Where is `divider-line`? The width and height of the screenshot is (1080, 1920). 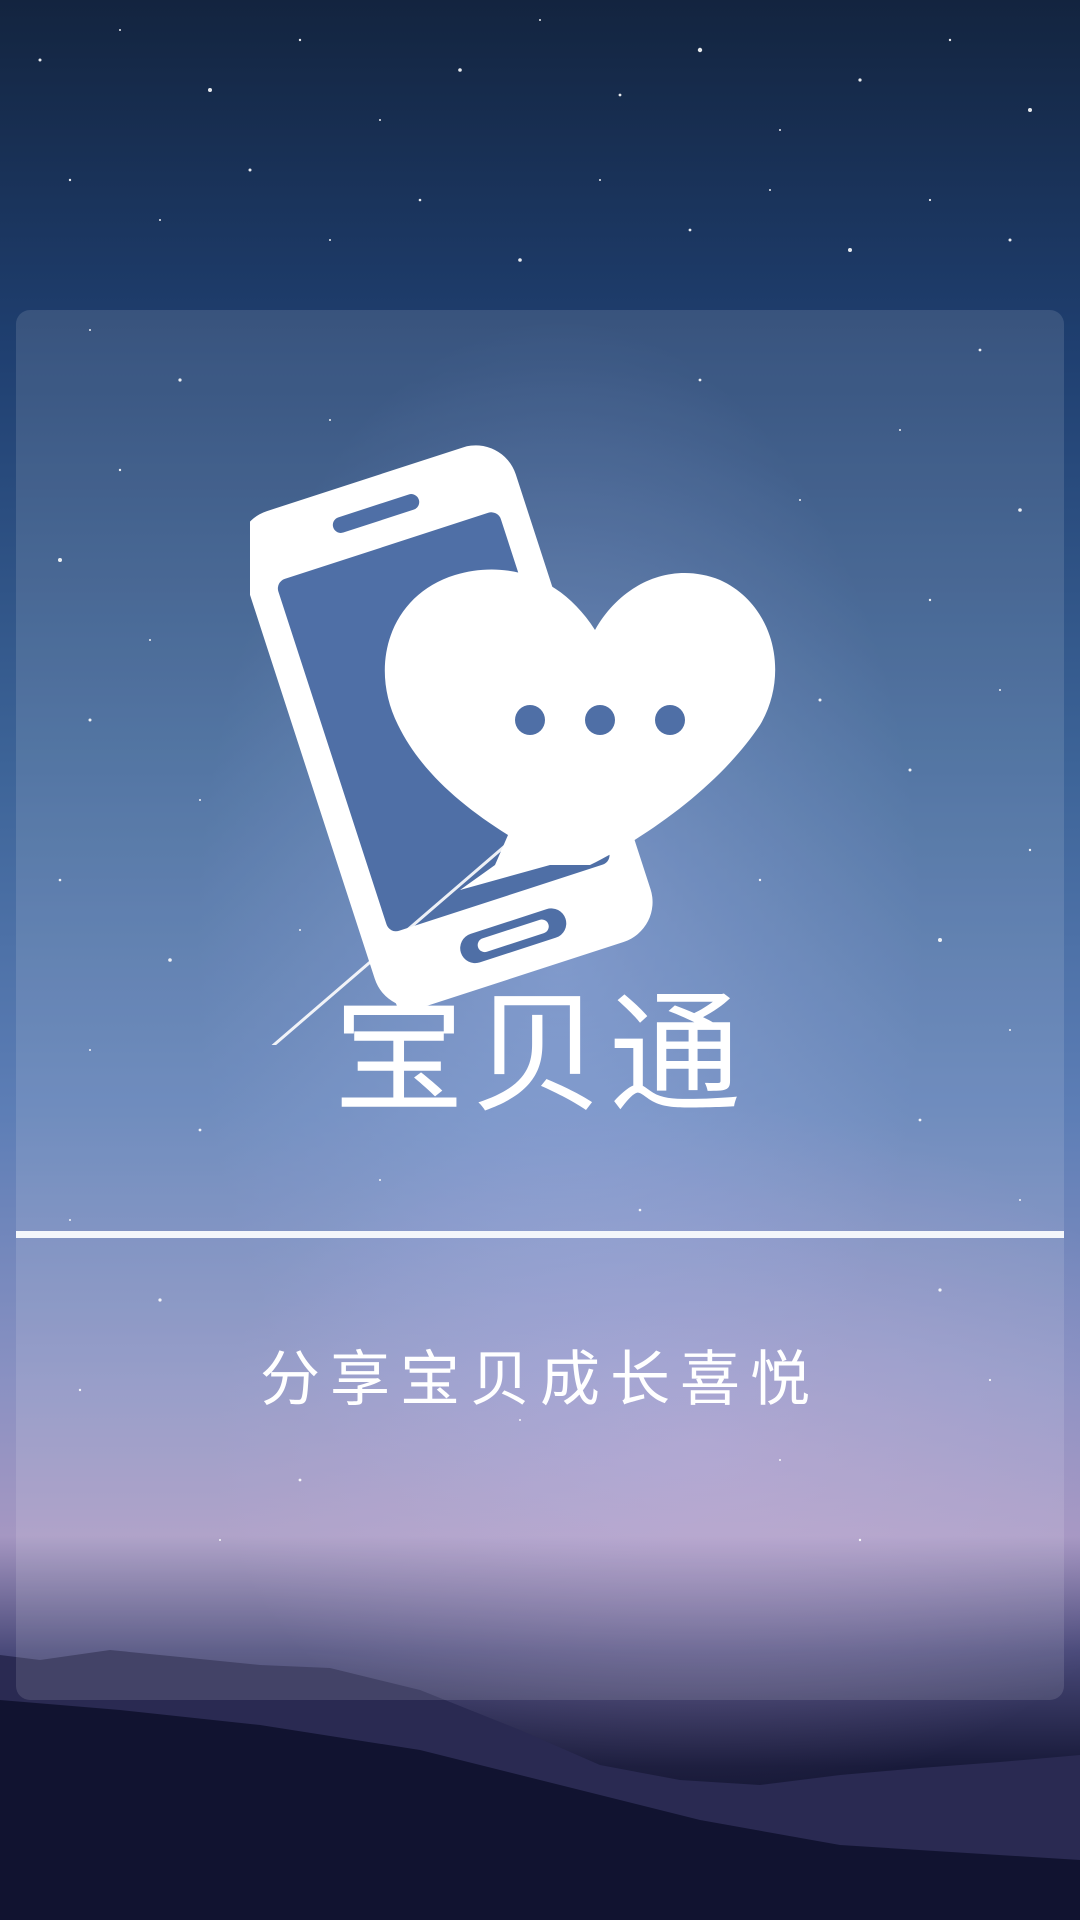 divider-line is located at coordinates (540, 1234).